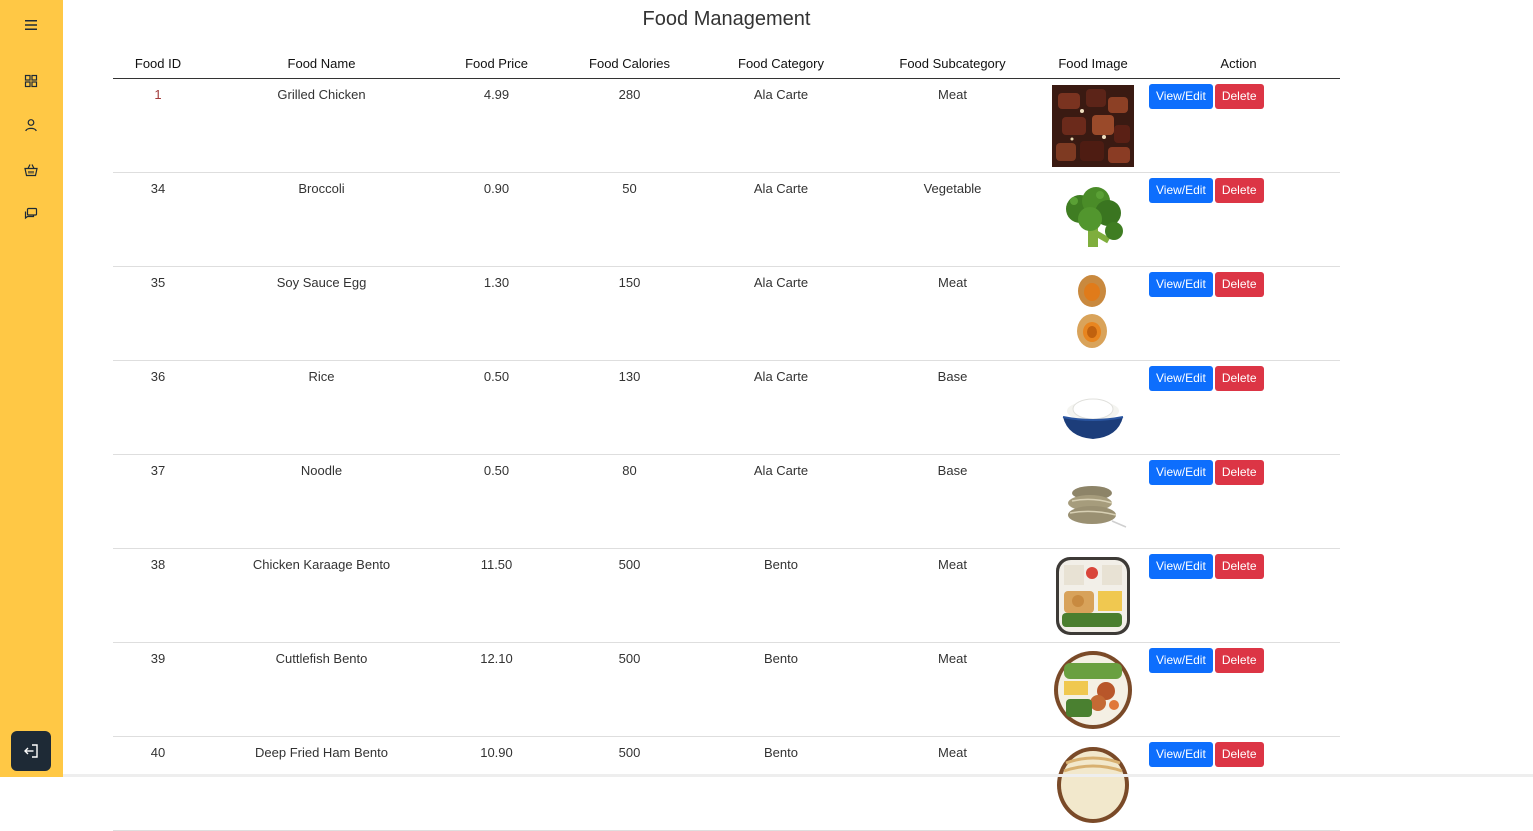 The width and height of the screenshot is (1533, 831). Describe the element at coordinates (321, 407) in the screenshot. I see `food-name-cell: Rice` at that location.